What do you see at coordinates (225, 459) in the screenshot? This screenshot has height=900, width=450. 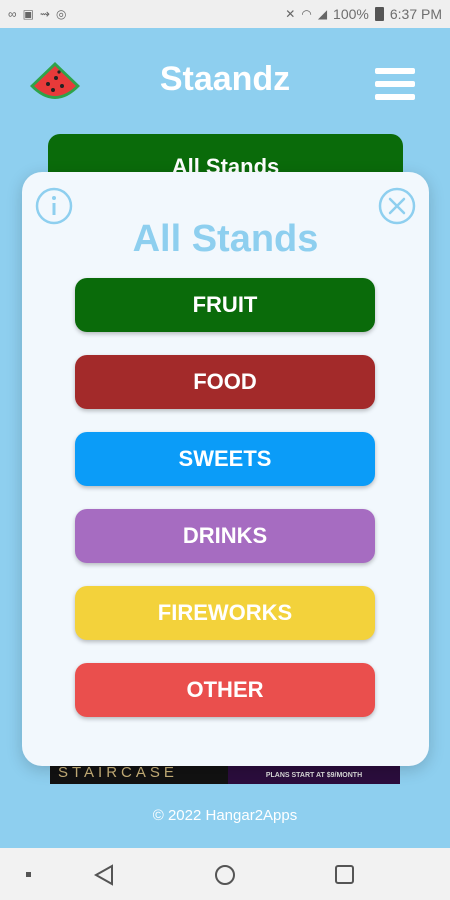 I see `category-sweets-button: SWEETS` at bounding box center [225, 459].